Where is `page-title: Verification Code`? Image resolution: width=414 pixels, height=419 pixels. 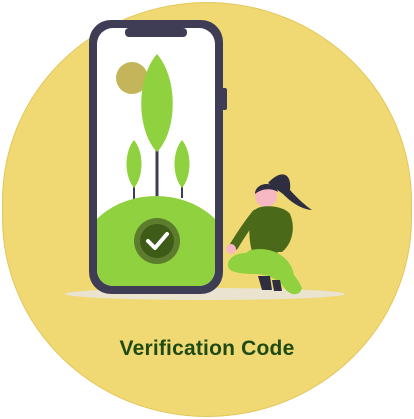
page-title: Verification Code is located at coordinates (207, 348).